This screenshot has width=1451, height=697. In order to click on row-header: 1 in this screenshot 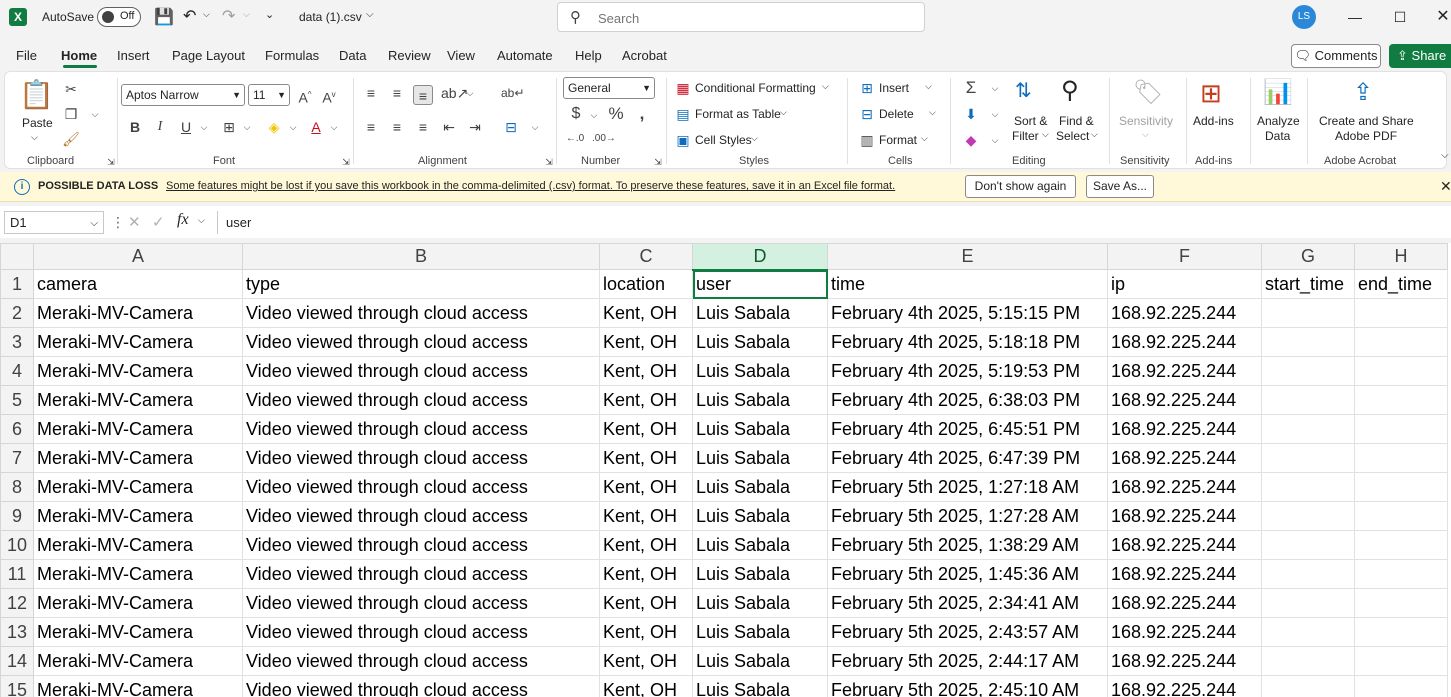, I will do `click(17, 284)`.